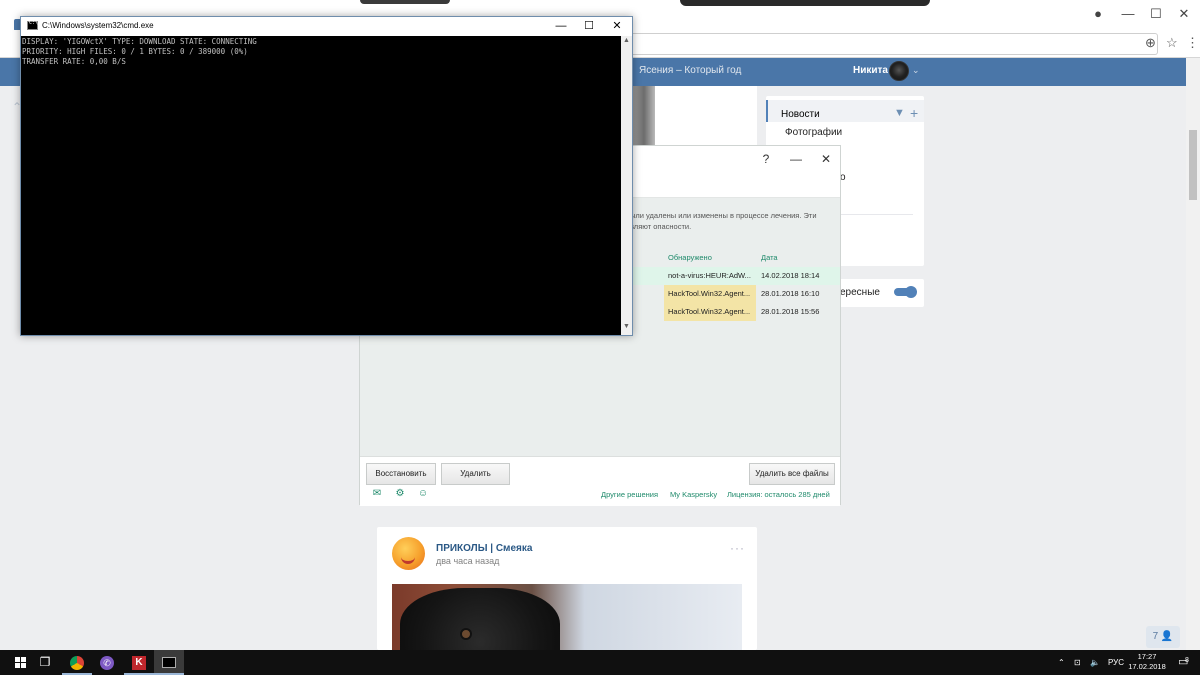 Image resolution: width=1200 pixels, height=675 pixels. I want to click on cmd-app-icon, so click(32, 25).